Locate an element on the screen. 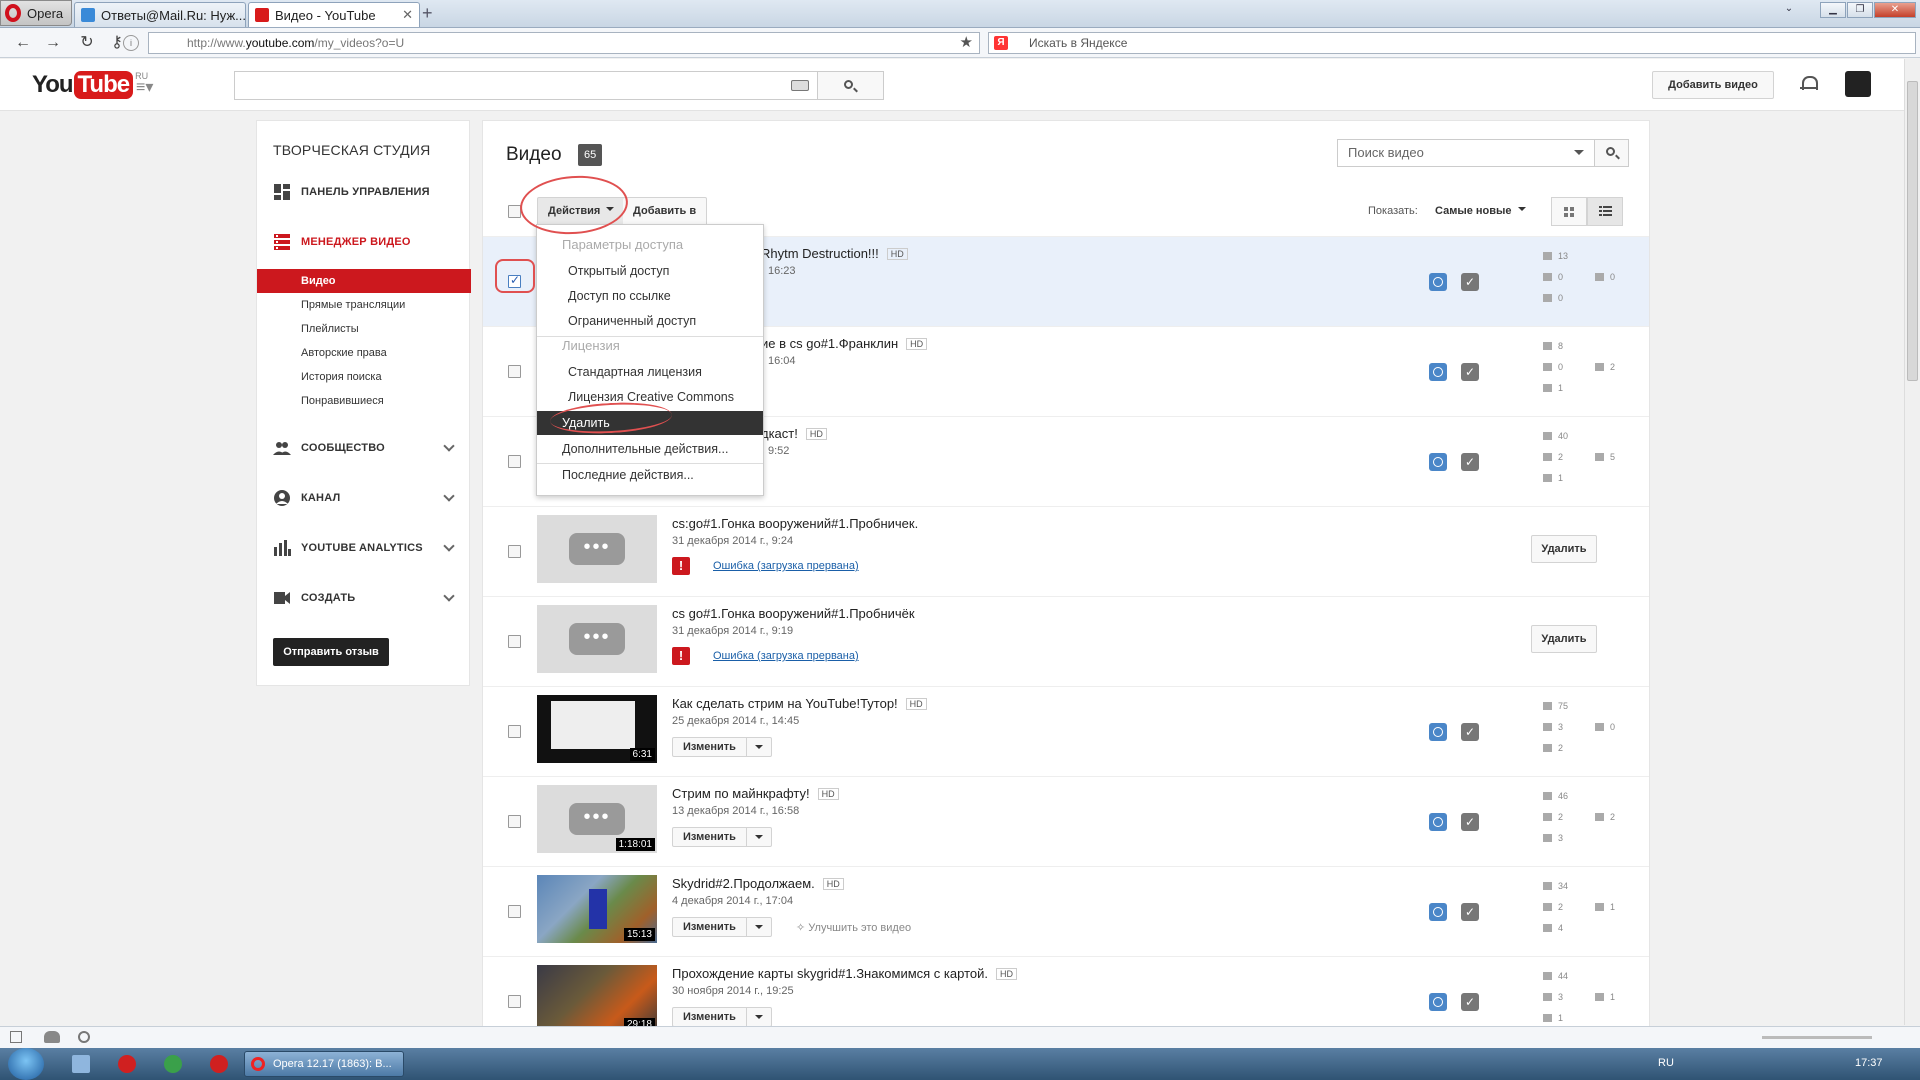 The width and height of the screenshot is (1920, 1080). panel-toggle-icon is located at coordinates (16, 1037).